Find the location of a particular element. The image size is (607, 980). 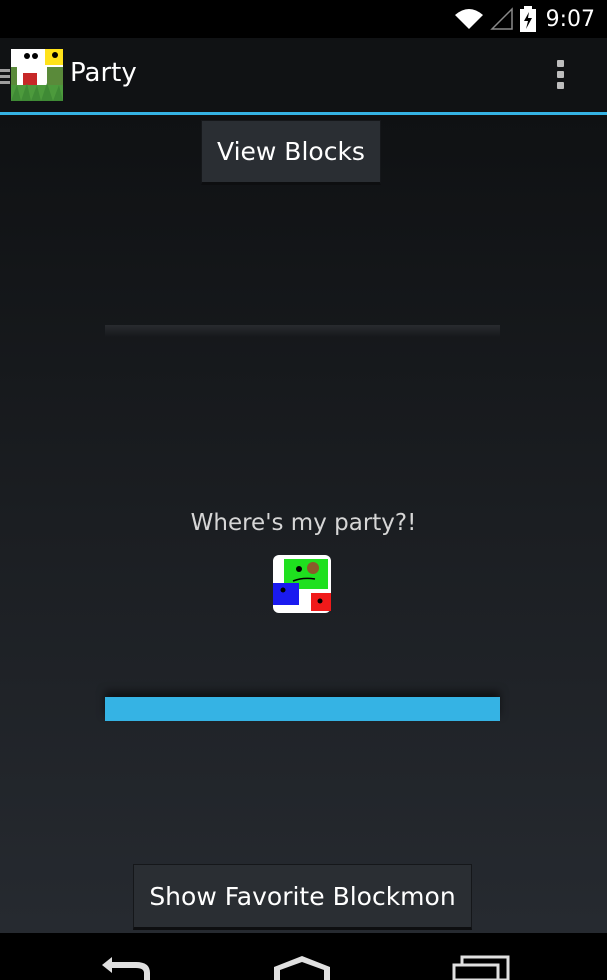

status-time: 9:07 is located at coordinates (570, 19).